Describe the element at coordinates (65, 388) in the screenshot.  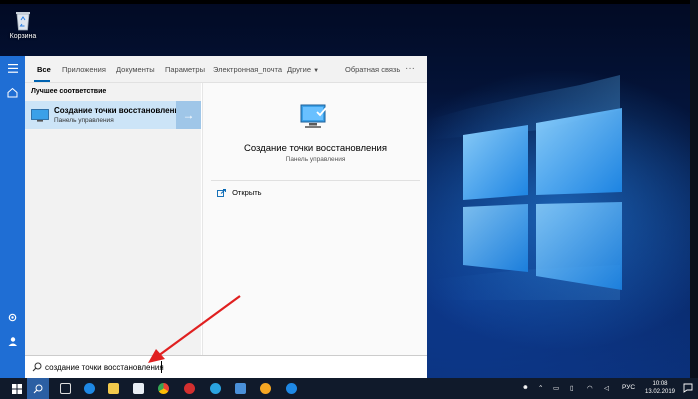
I see `task-view-icon` at that location.